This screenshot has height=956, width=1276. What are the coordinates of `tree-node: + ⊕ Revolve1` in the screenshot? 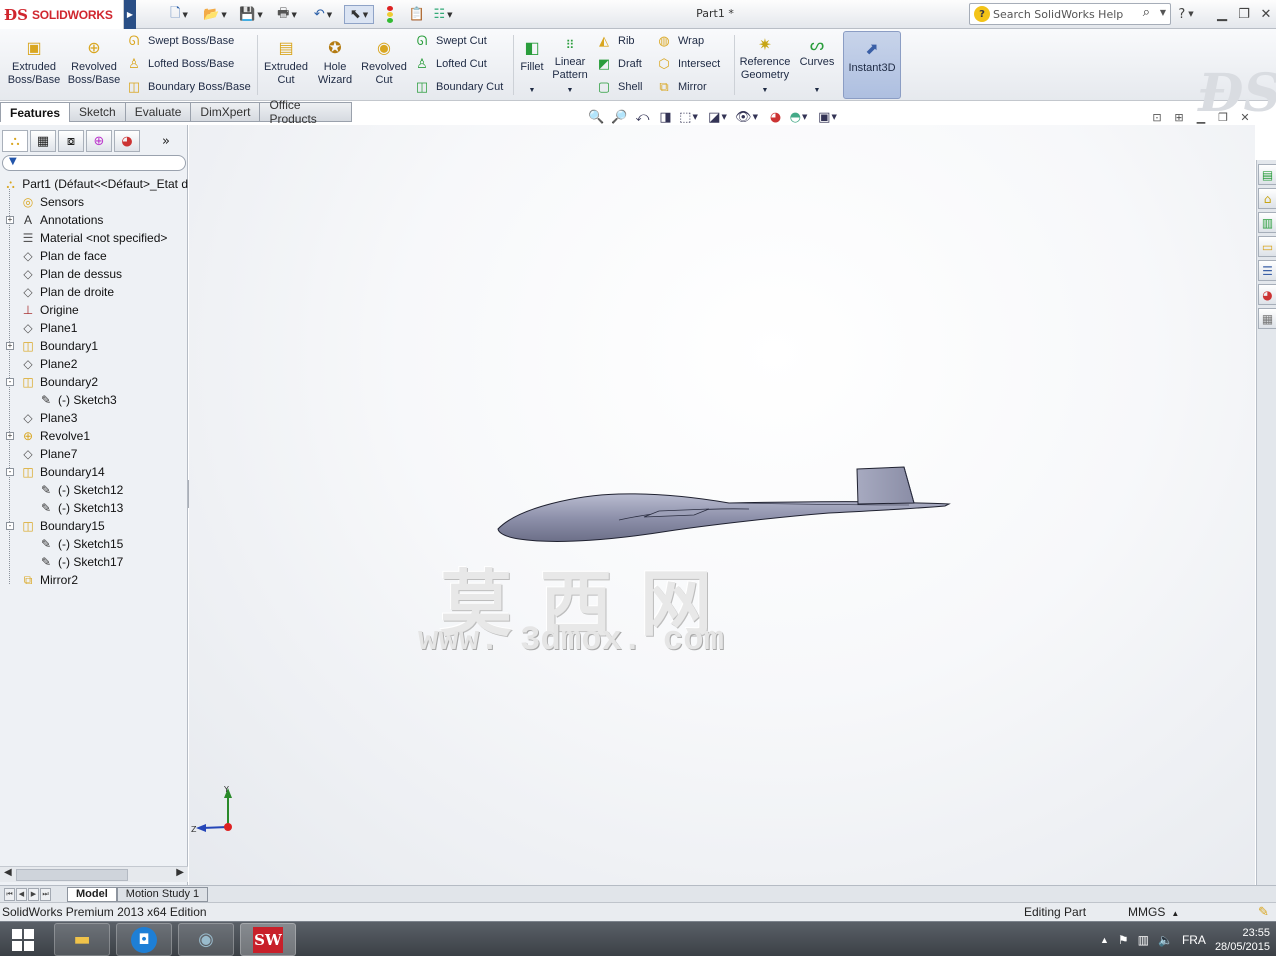 It's located at (94, 436).